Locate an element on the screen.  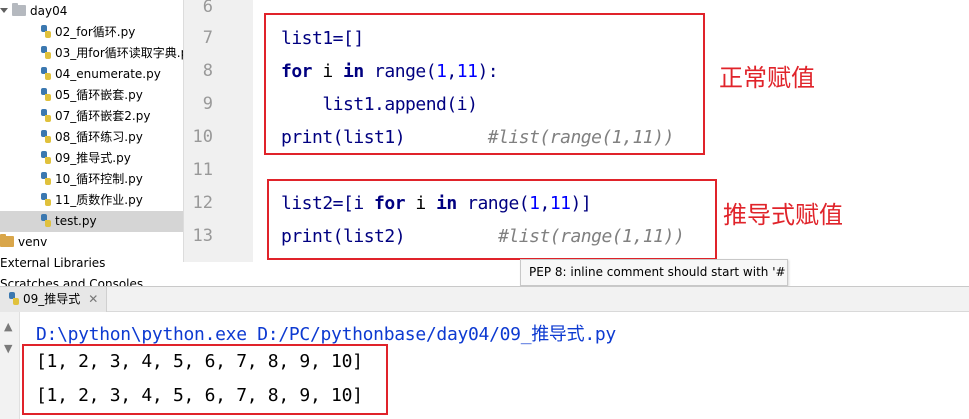
scroll-up-icon: ▲ is located at coordinates (8, 326).